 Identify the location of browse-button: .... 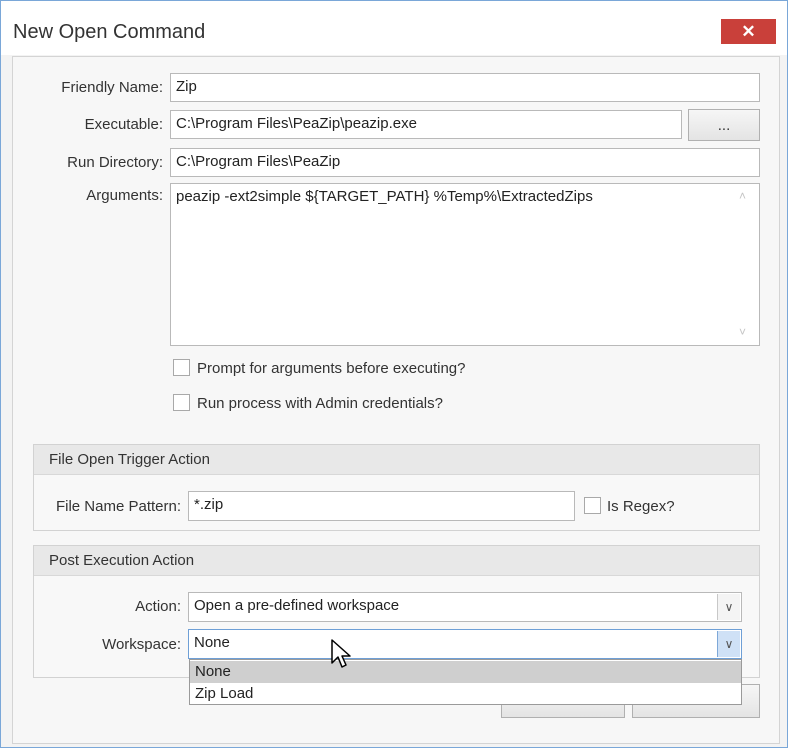
(724, 125).